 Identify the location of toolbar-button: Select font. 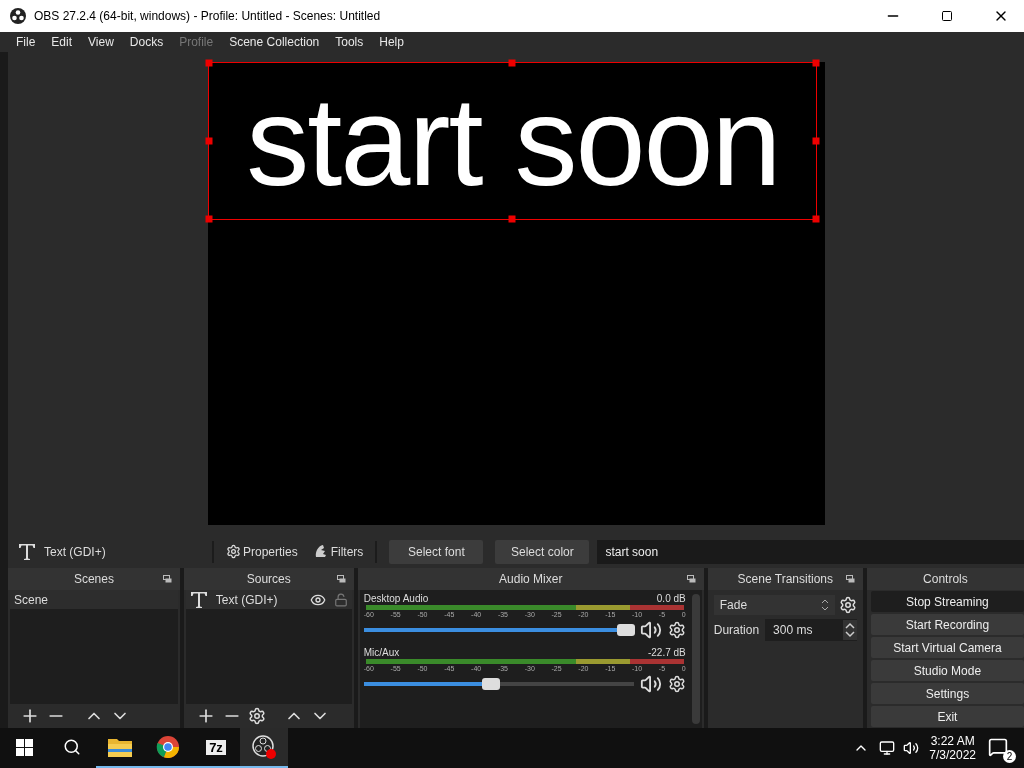
(436, 551).